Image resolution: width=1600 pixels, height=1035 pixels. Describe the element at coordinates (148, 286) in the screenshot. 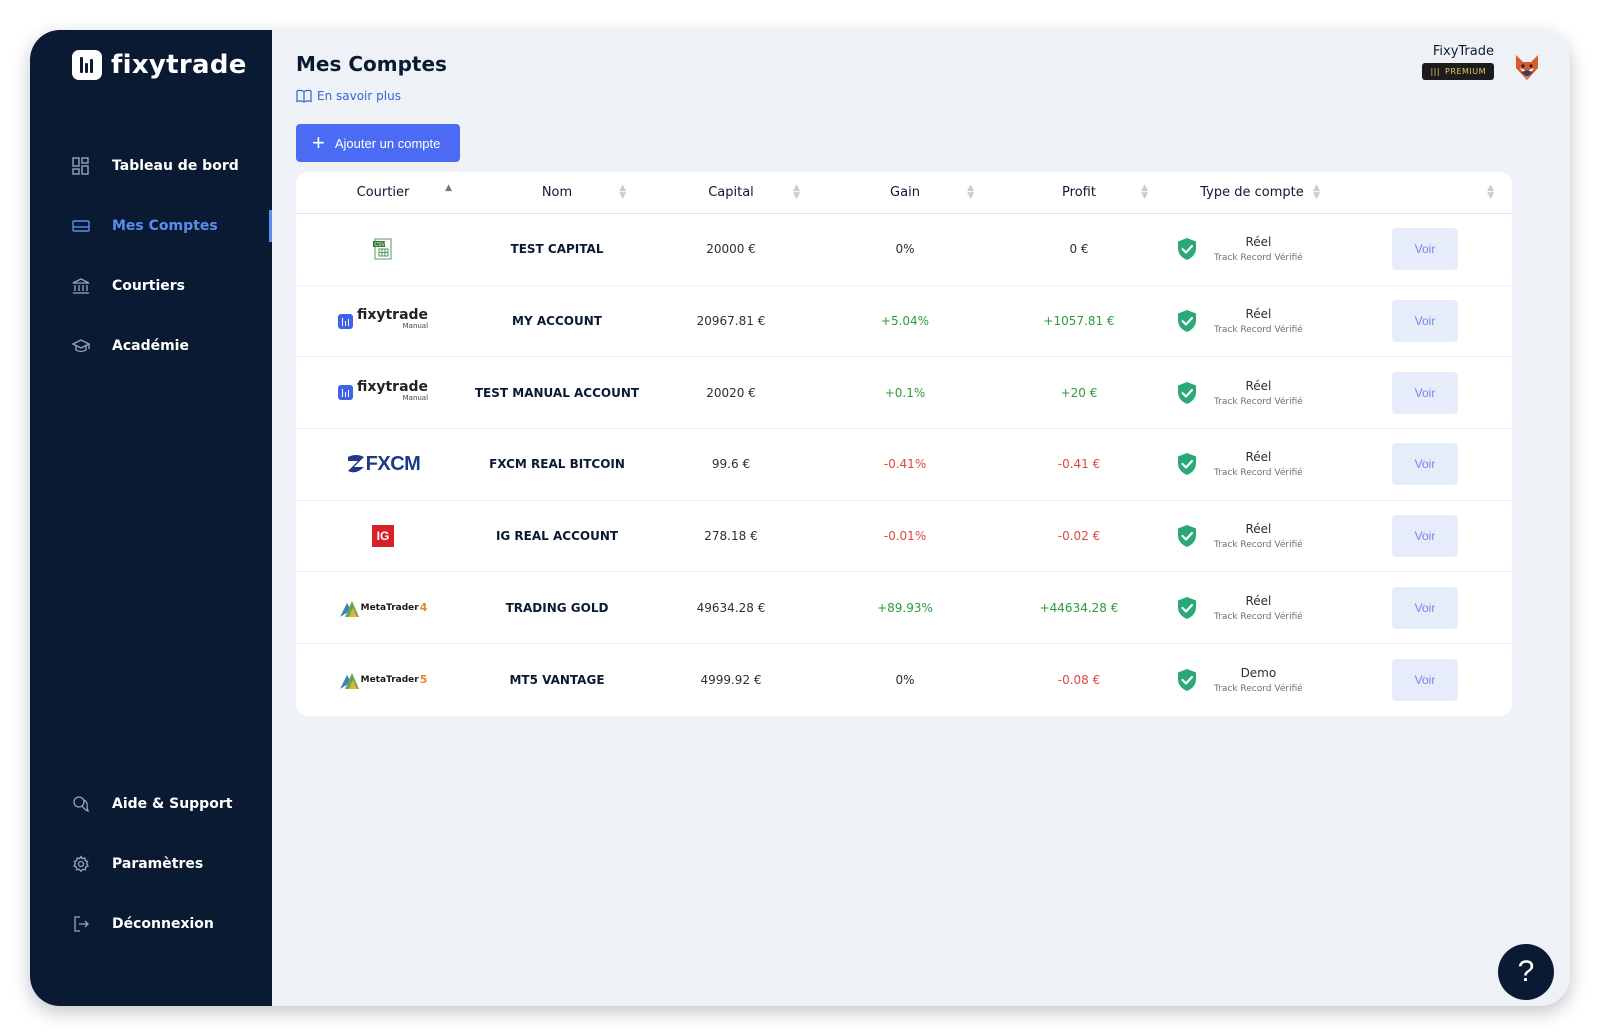

I see `sidebar-item-label: Courtiers` at that location.